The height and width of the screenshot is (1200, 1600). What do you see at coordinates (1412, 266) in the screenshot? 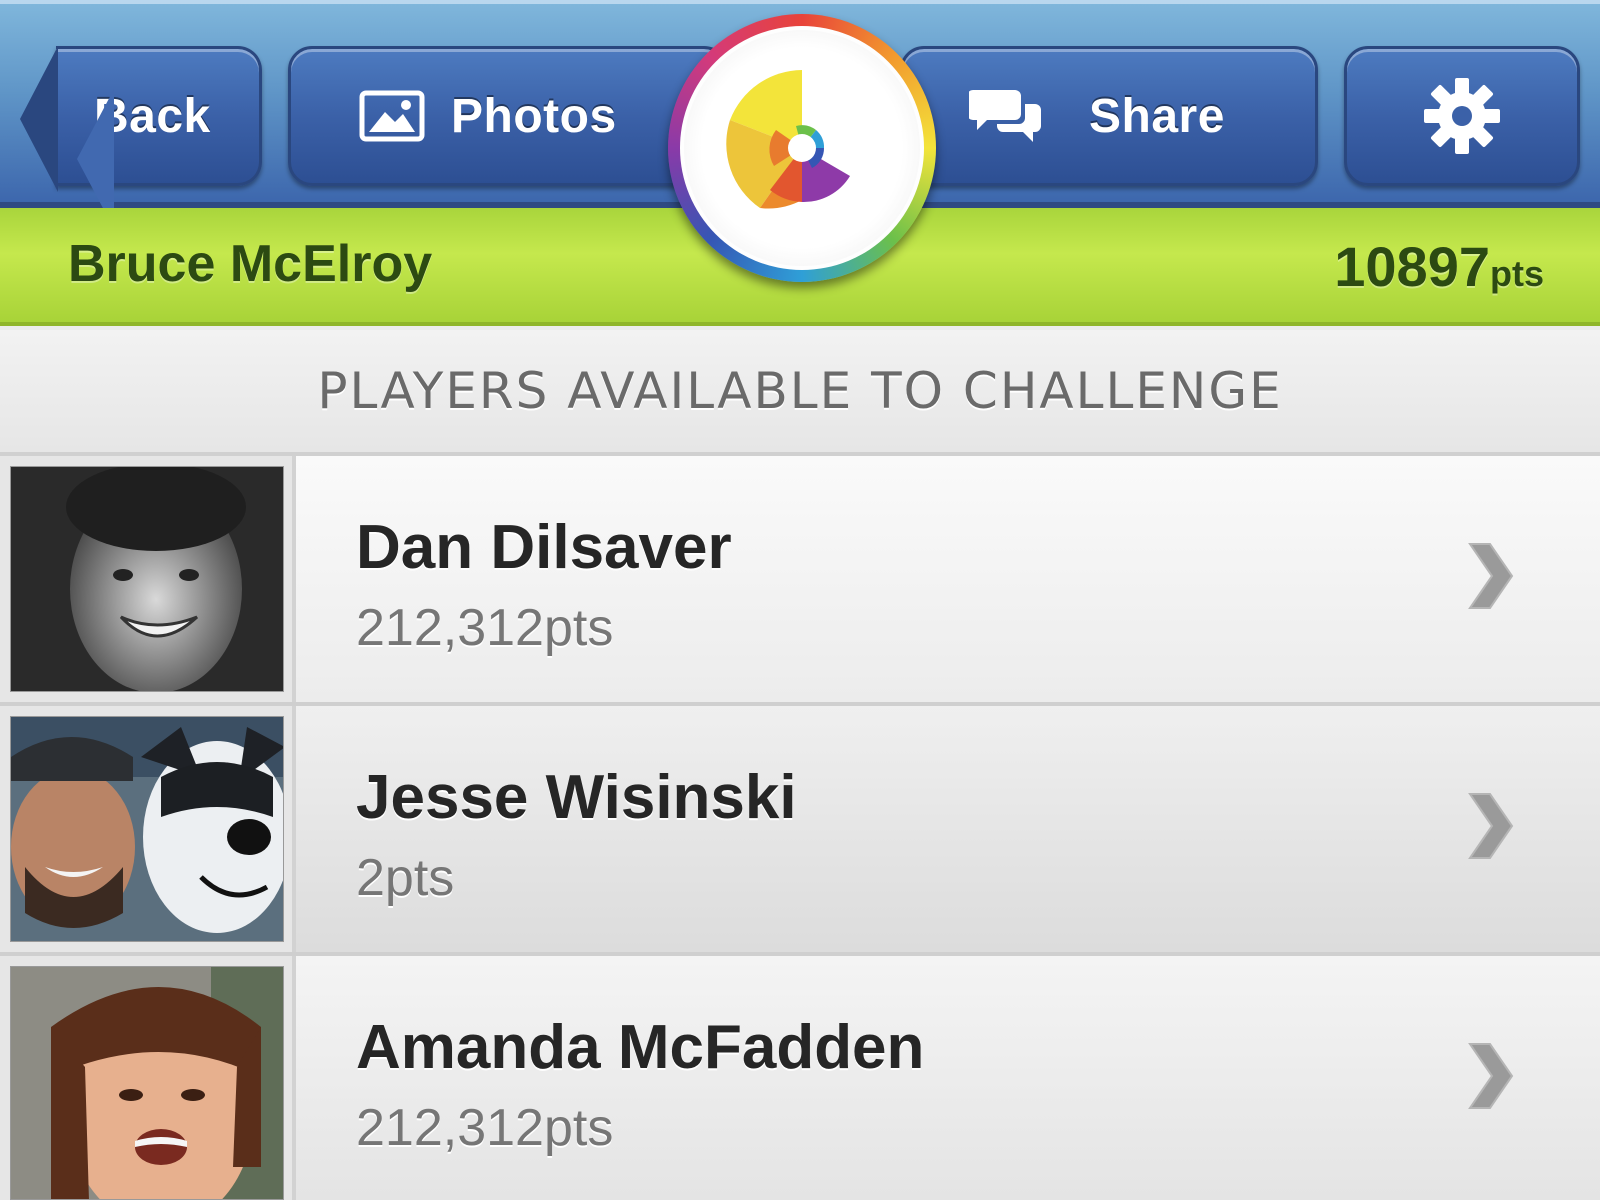
I see `current-user-score-value: 10897` at bounding box center [1412, 266].